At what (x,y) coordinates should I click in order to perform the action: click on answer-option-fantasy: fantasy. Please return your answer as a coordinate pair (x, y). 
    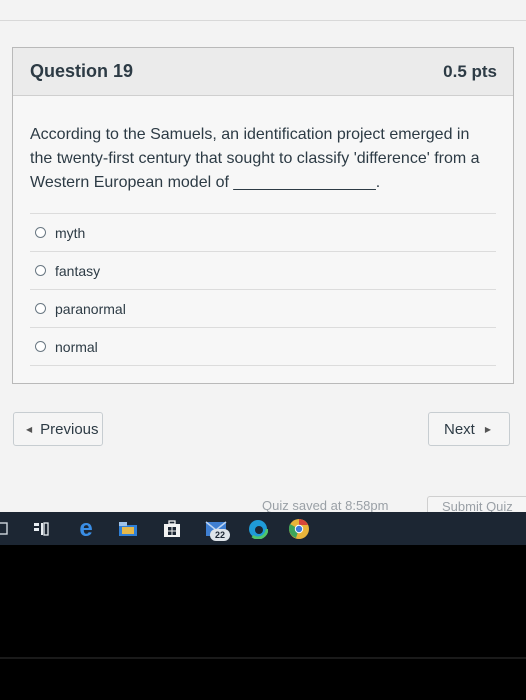
    Looking at the image, I should click on (263, 270).